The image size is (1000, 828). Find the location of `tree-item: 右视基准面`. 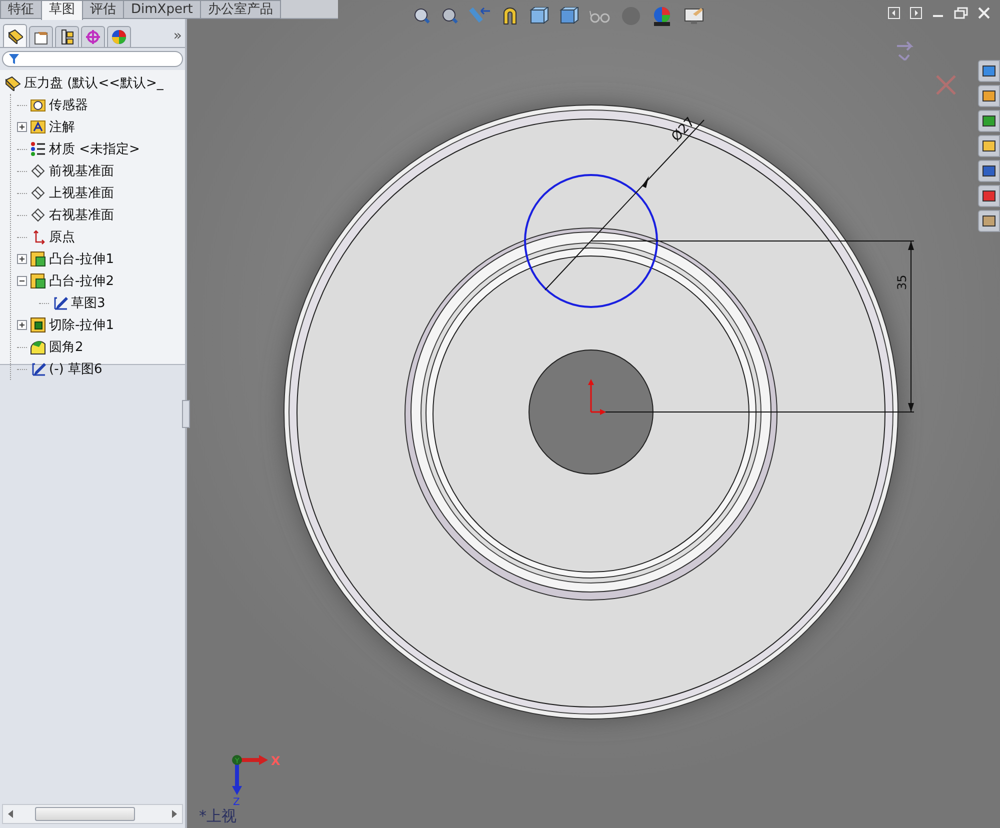

tree-item: 右视基准面 is located at coordinates (81, 215).